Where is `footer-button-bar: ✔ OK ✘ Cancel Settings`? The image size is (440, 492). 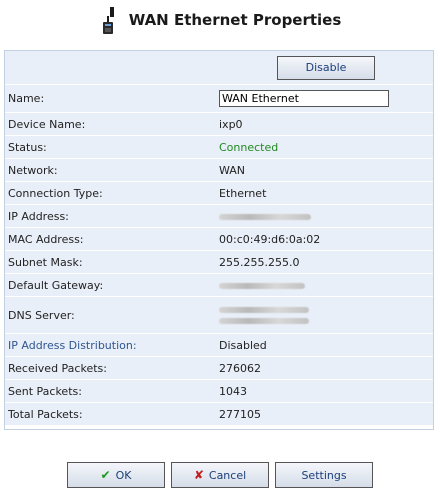 footer-button-bar: ✔ OK ✘ Cancel Settings is located at coordinates (220, 475).